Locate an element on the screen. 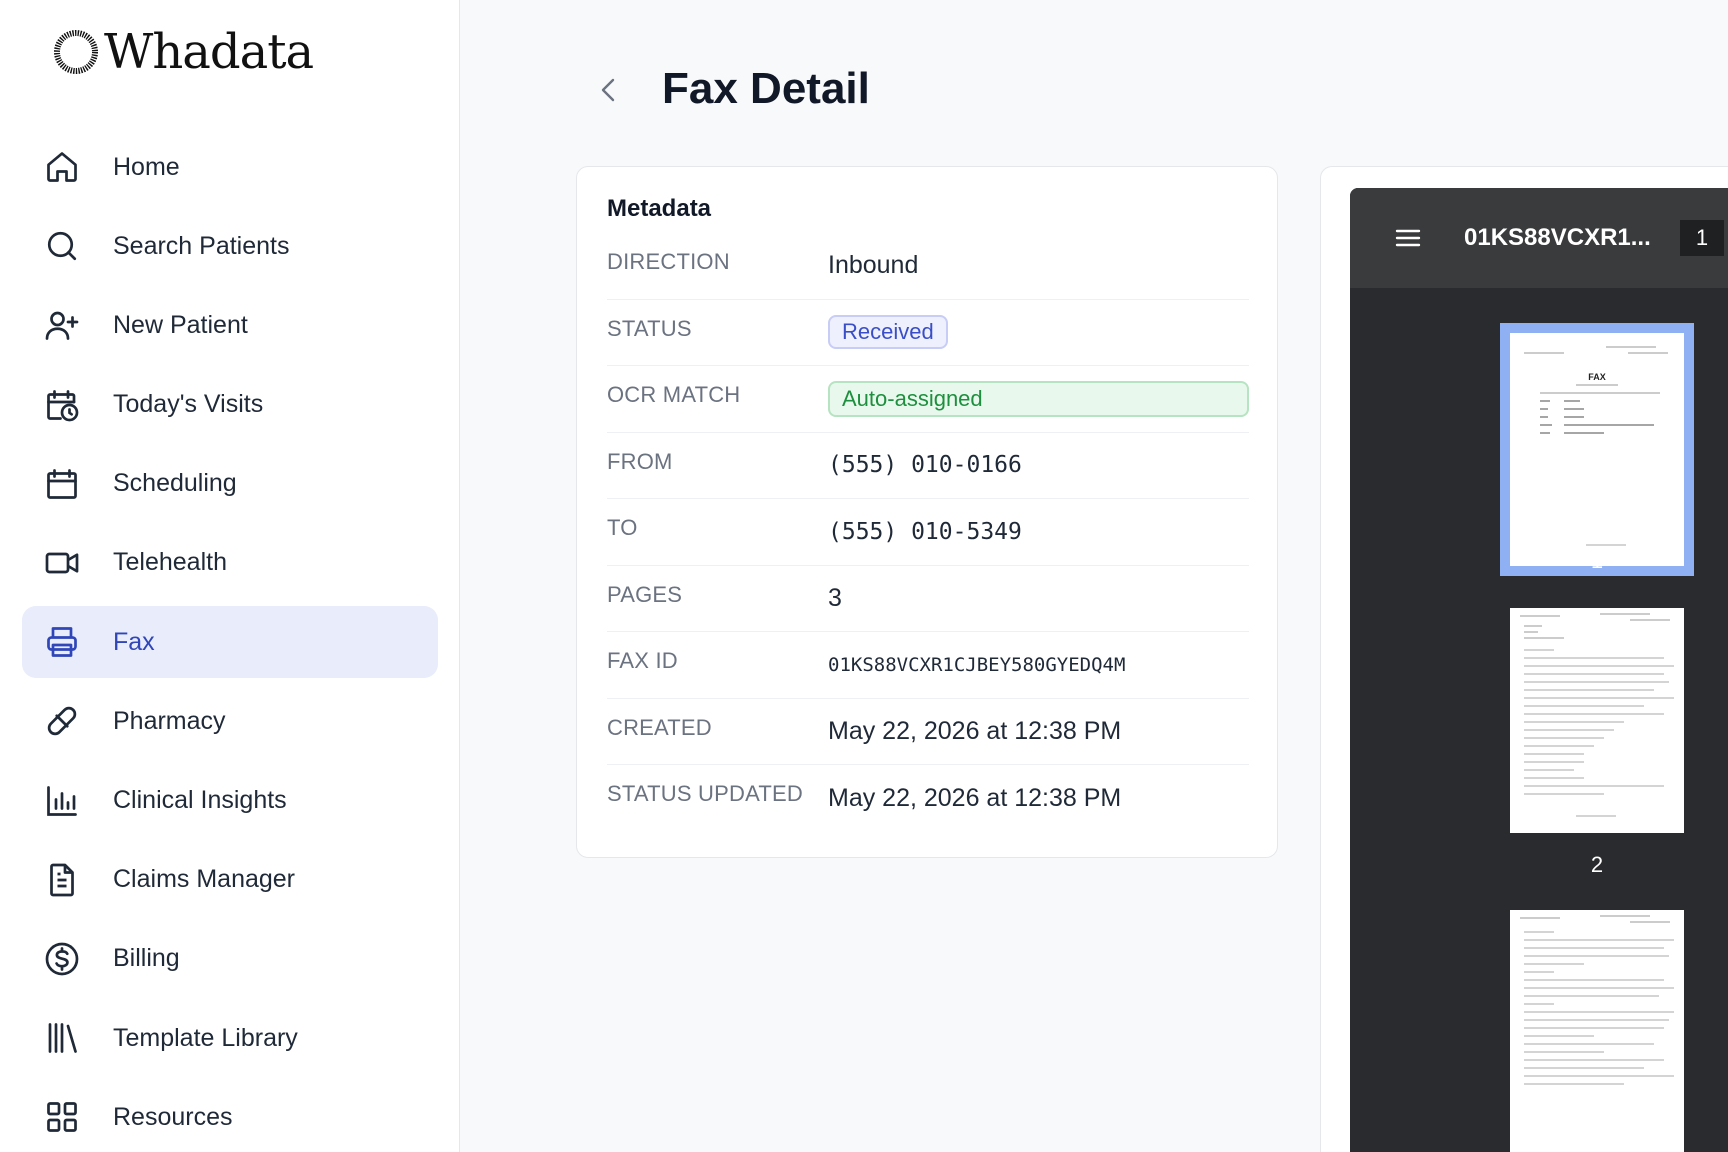 The width and height of the screenshot is (1728, 1152). sidebar-item-new-patient: New Patient is located at coordinates (230, 325).